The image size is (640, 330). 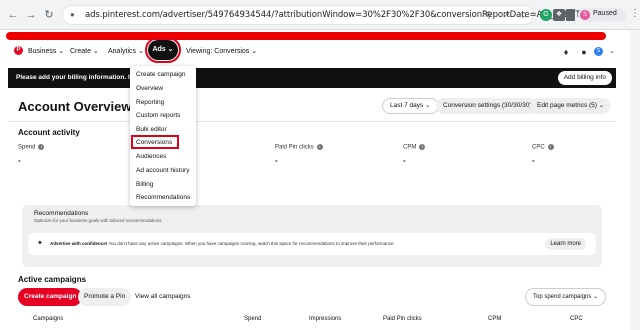 What do you see at coordinates (50, 297) in the screenshot?
I see `create-campaign-button: Create campaign` at bounding box center [50, 297].